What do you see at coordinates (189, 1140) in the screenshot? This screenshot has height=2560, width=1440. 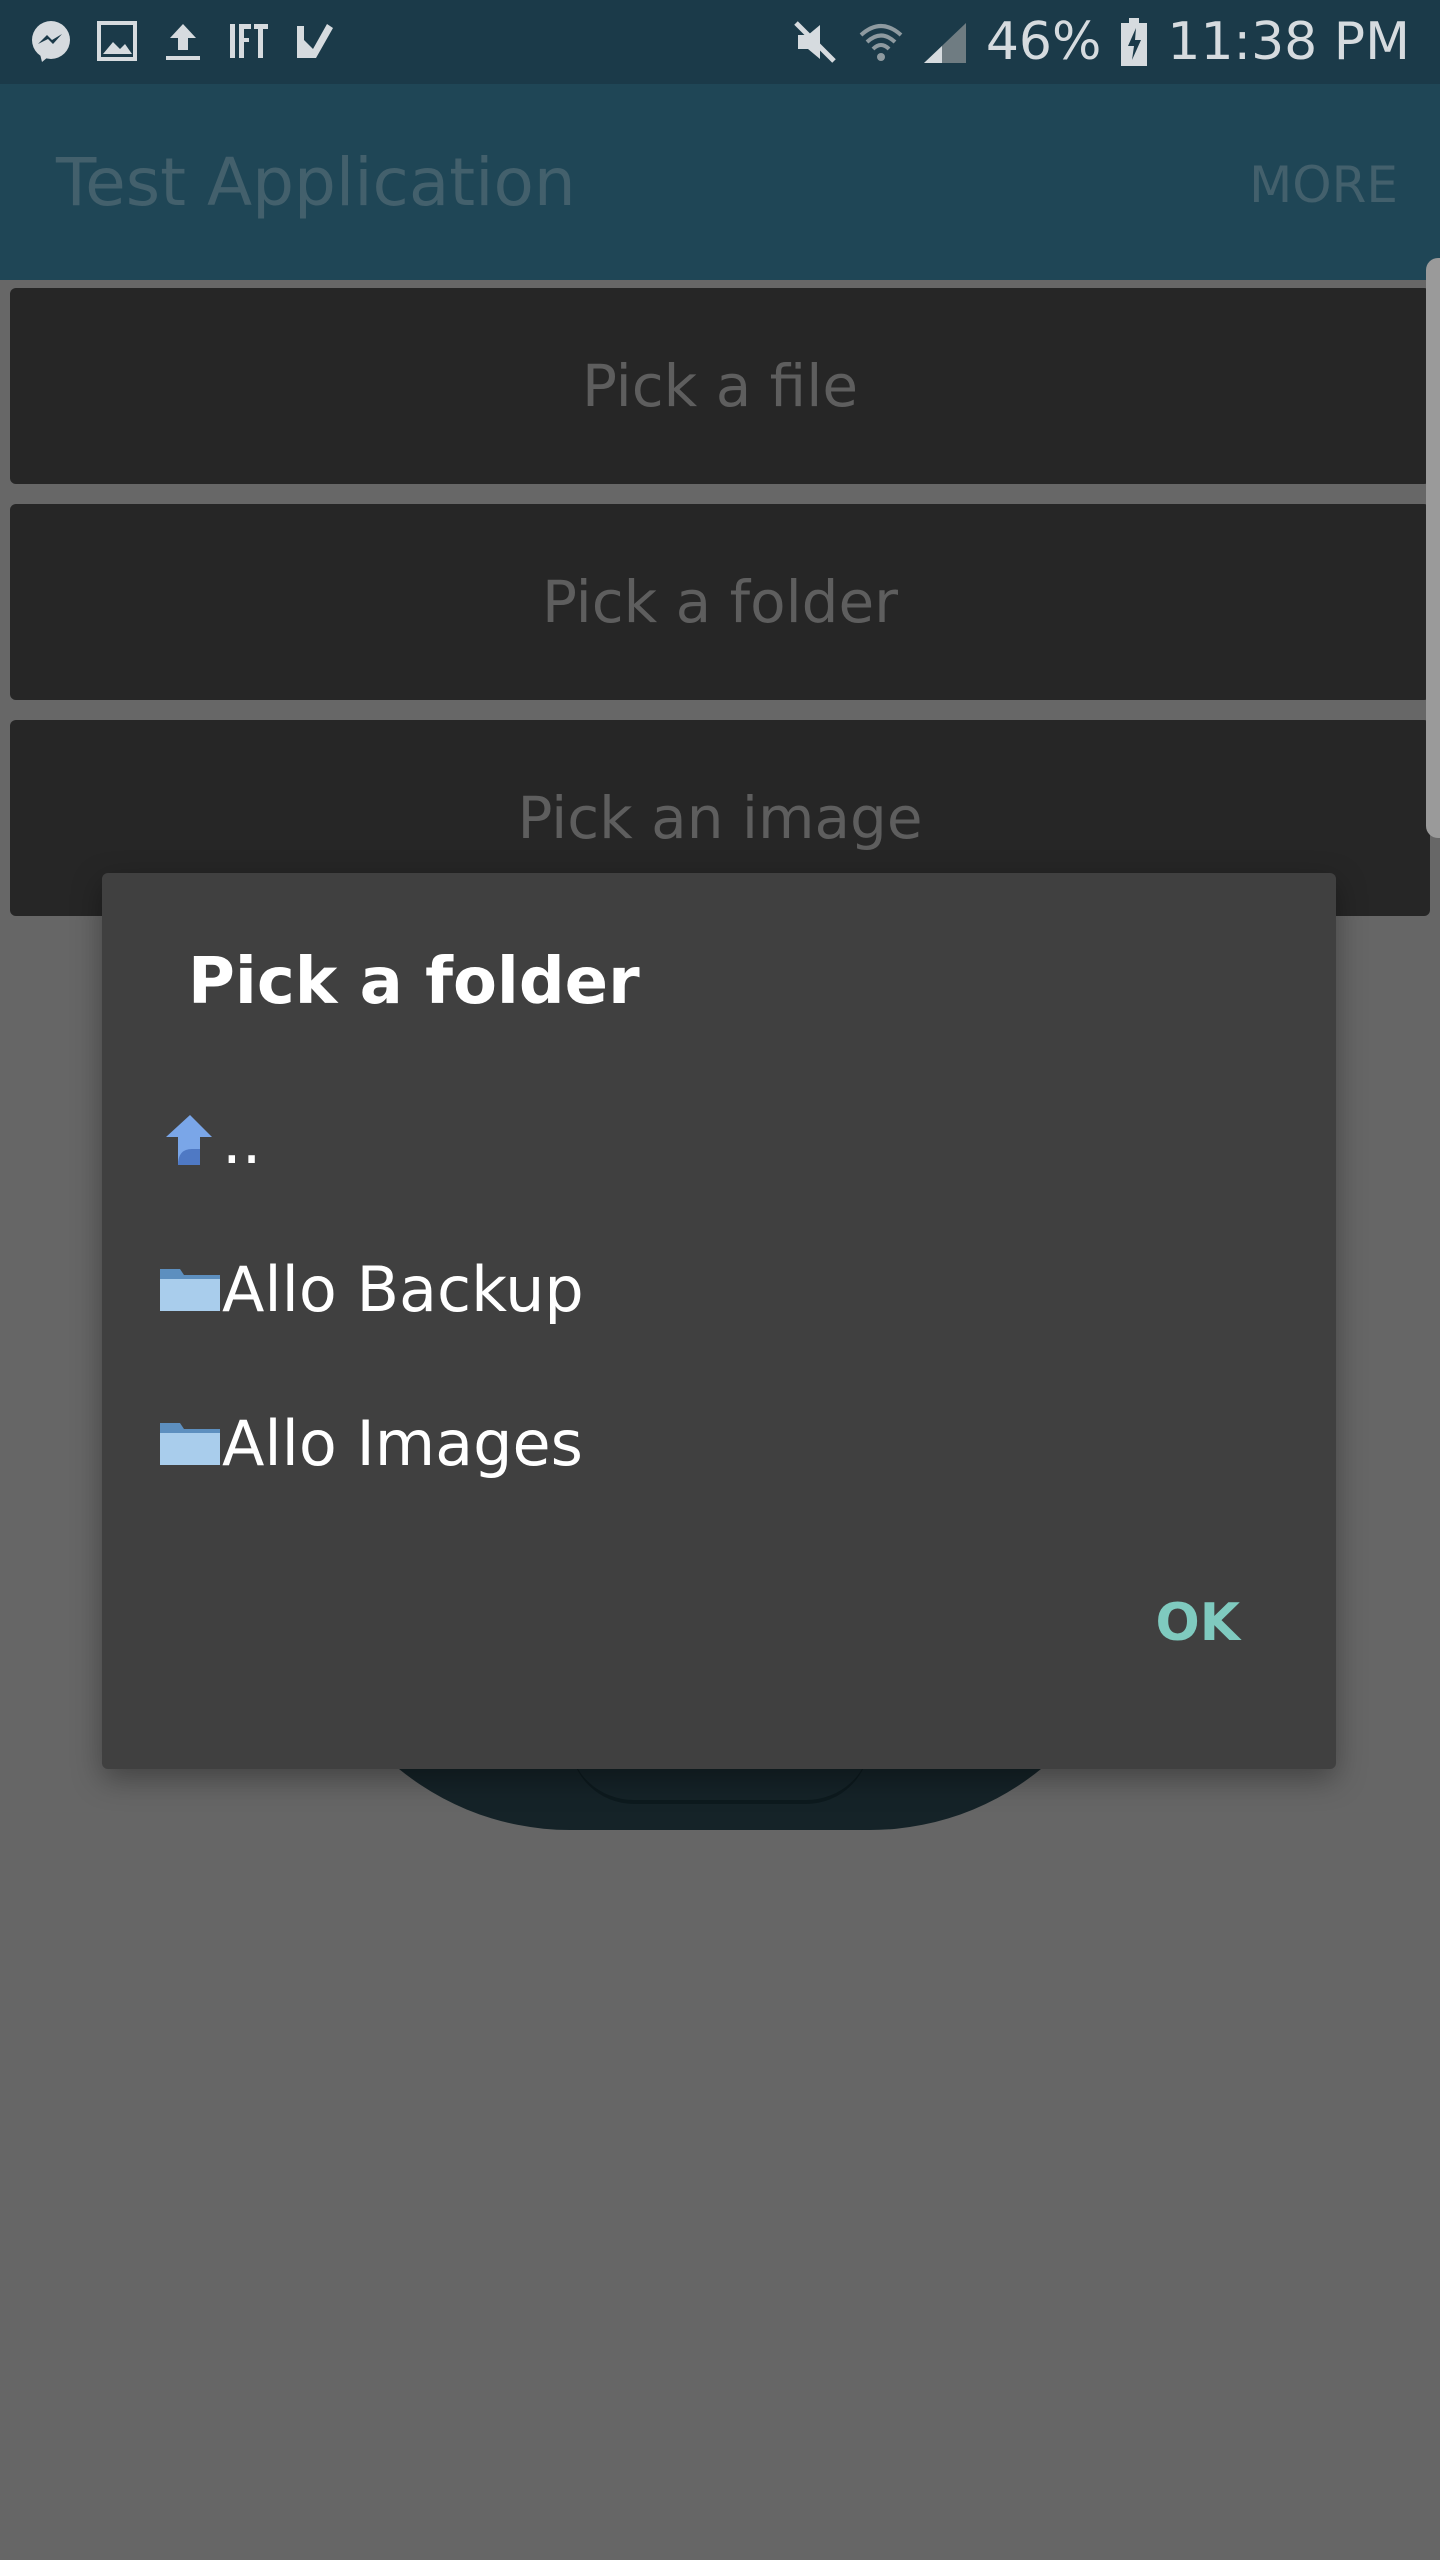 I see `folder-up-icon` at bounding box center [189, 1140].